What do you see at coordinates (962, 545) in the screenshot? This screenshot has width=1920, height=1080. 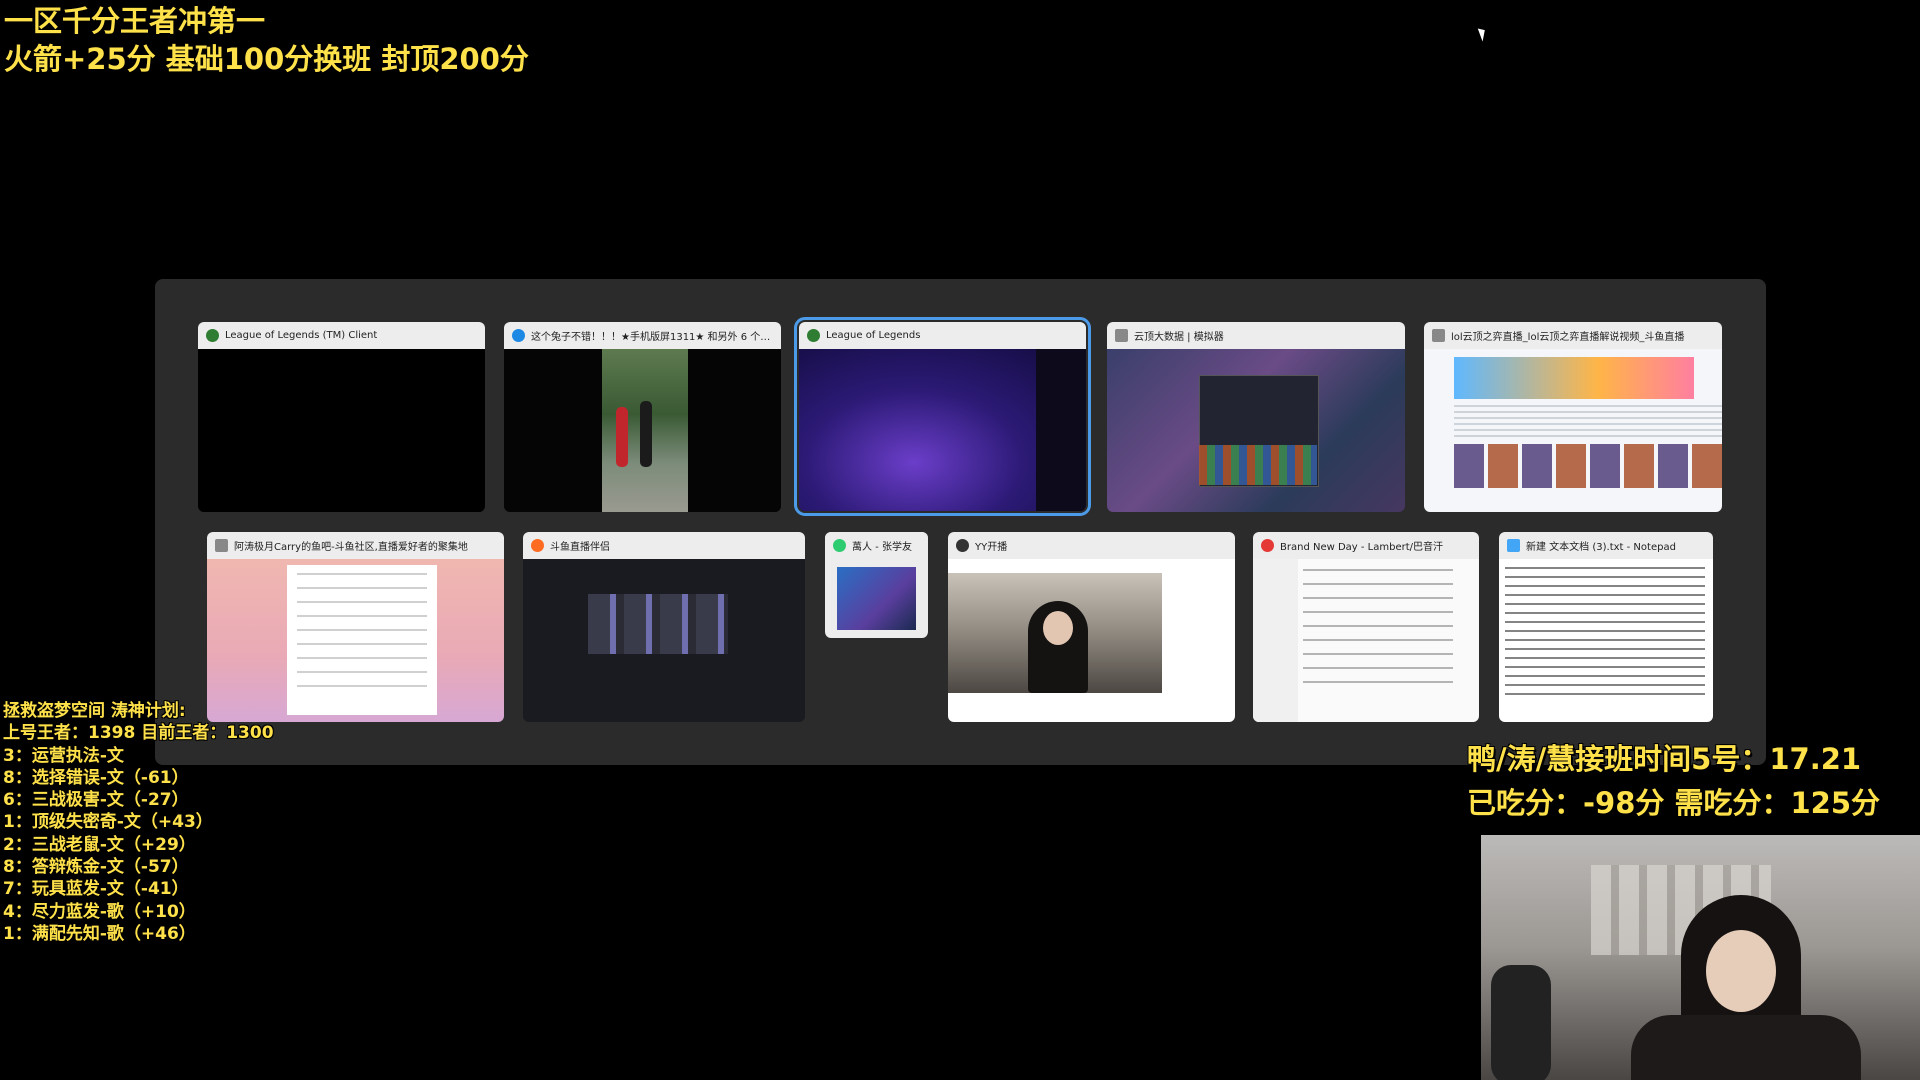 I see `yy-icon` at bounding box center [962, 545].